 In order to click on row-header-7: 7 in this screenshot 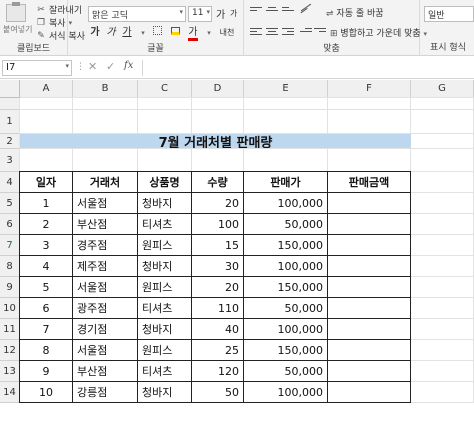, I will do `click(10, 245)`.